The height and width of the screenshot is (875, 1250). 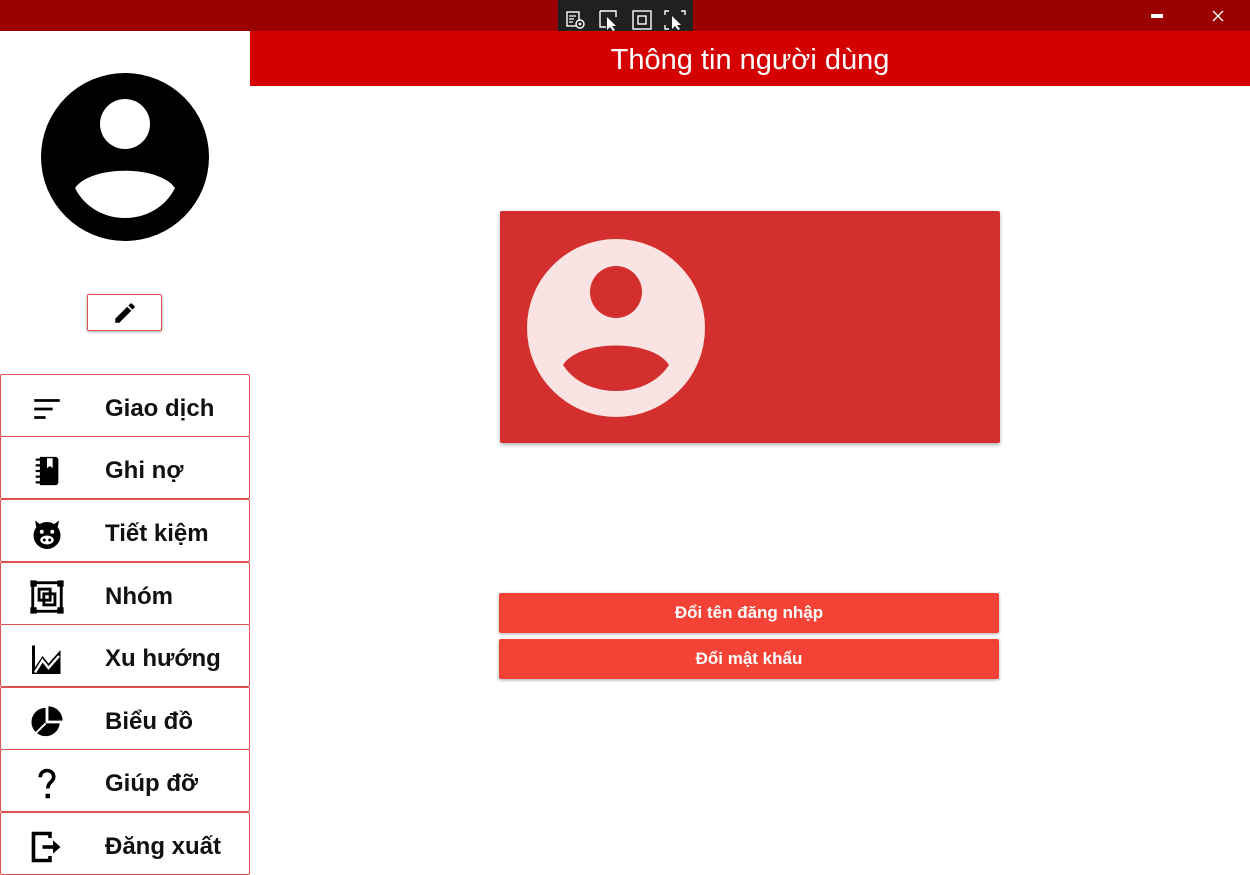 I want to click on sidebar-item-help: Giúp đỡ, so click(x=125, y=780).